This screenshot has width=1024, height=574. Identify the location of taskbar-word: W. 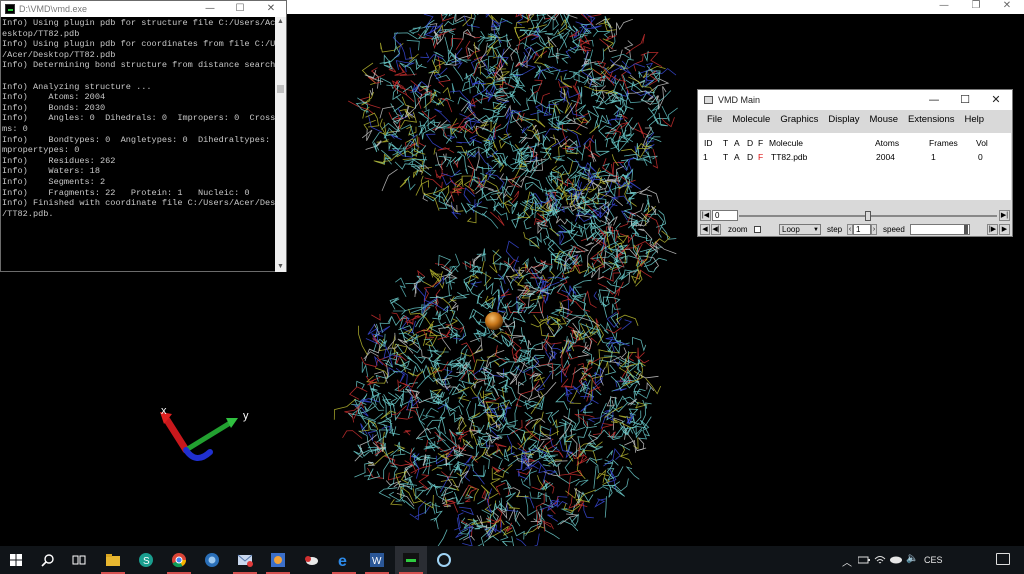
(377, 560).